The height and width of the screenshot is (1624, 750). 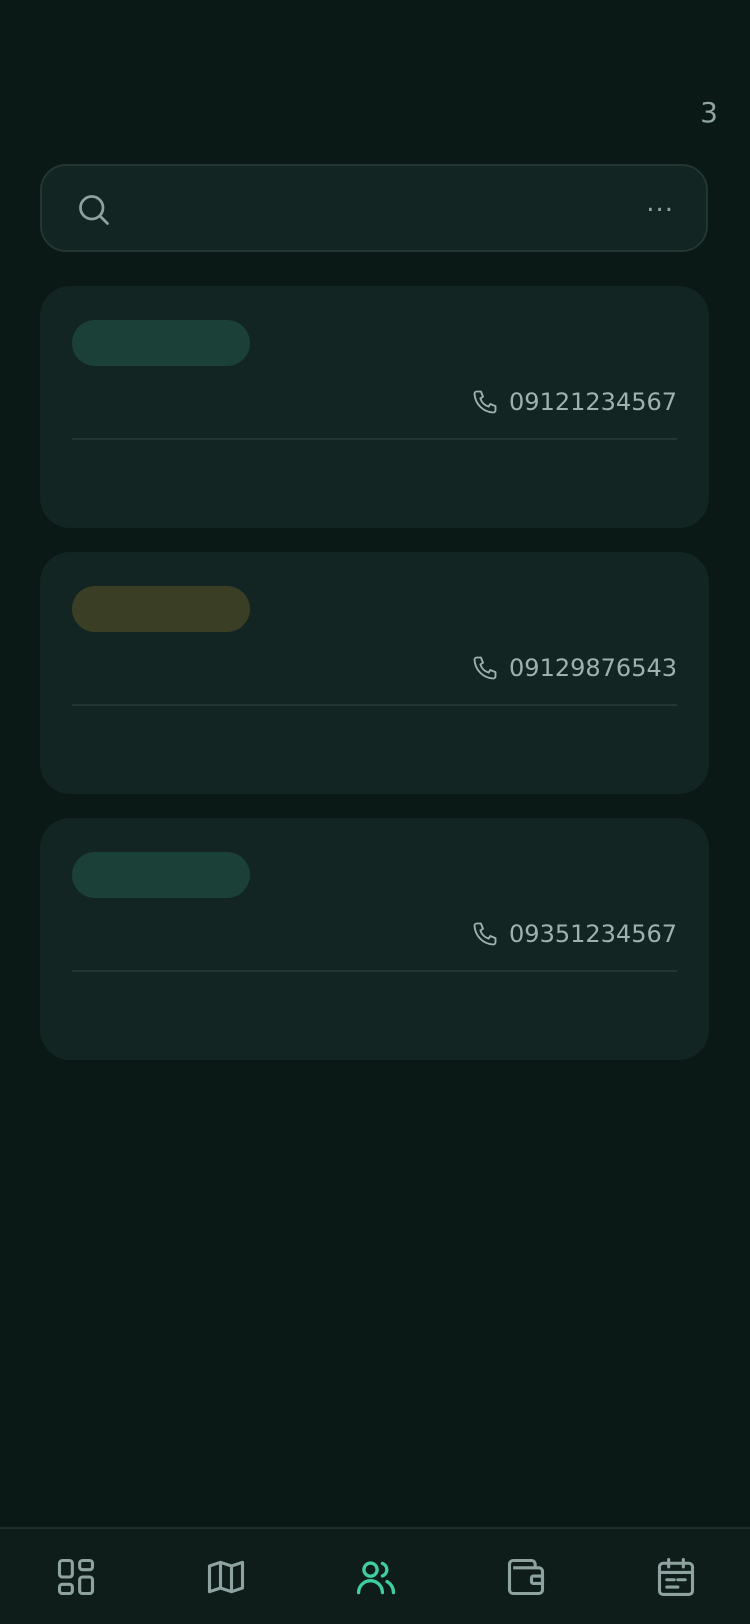 What do you see at coordinates (94, 210) in the screenshot?
I see `search-icon` at bounding box center [94, 210].